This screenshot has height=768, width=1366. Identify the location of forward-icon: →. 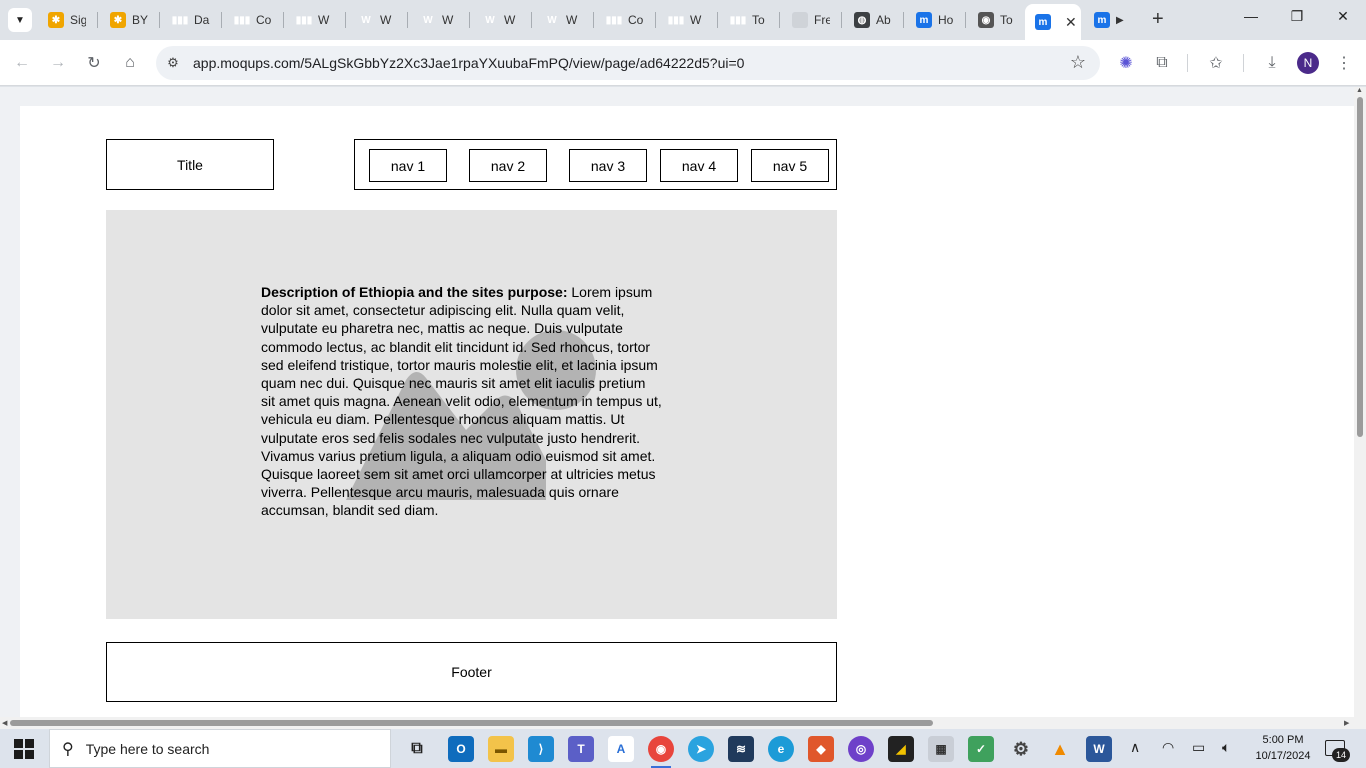
(58, 63).